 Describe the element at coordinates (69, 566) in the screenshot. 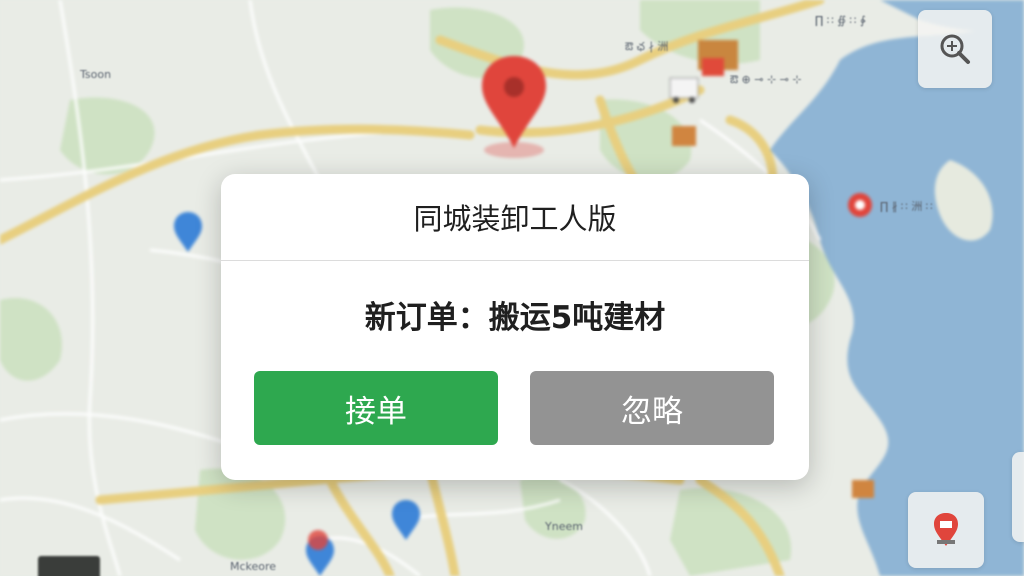

I see `corner-thumbnail` at that location.